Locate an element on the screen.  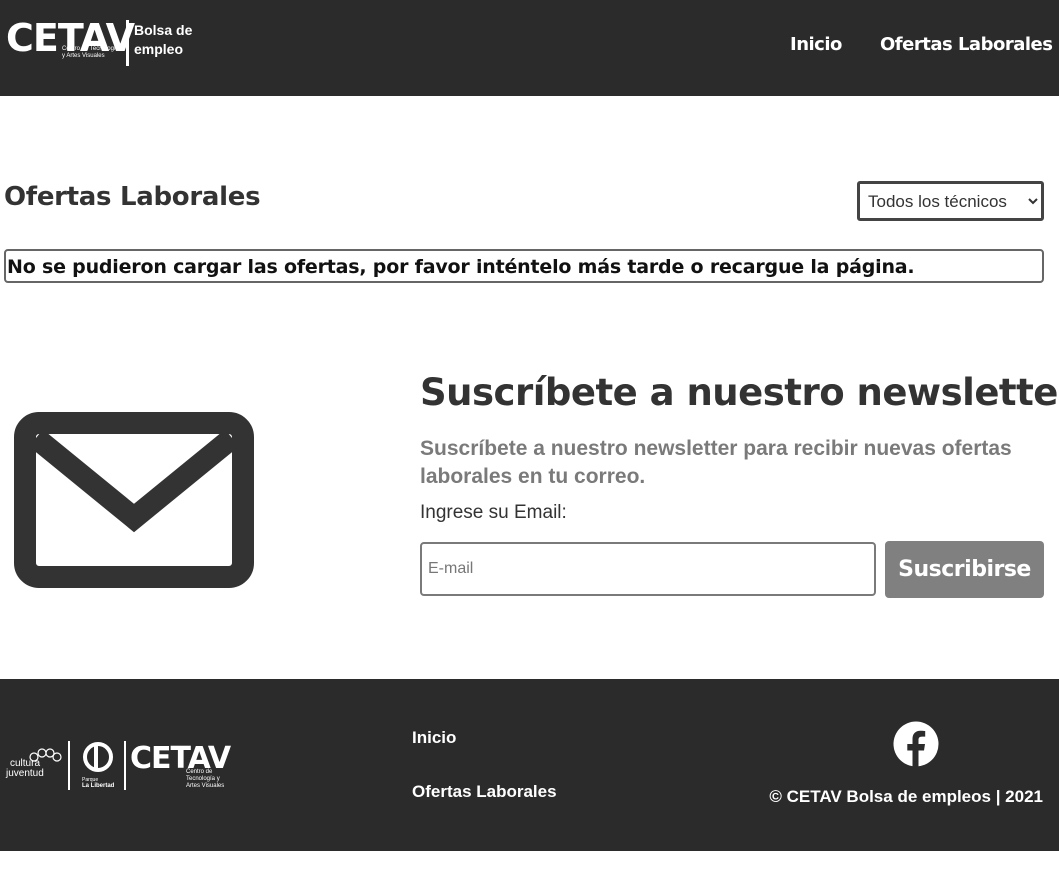
parque-symbol-icon is located at coordinates (98, 757).